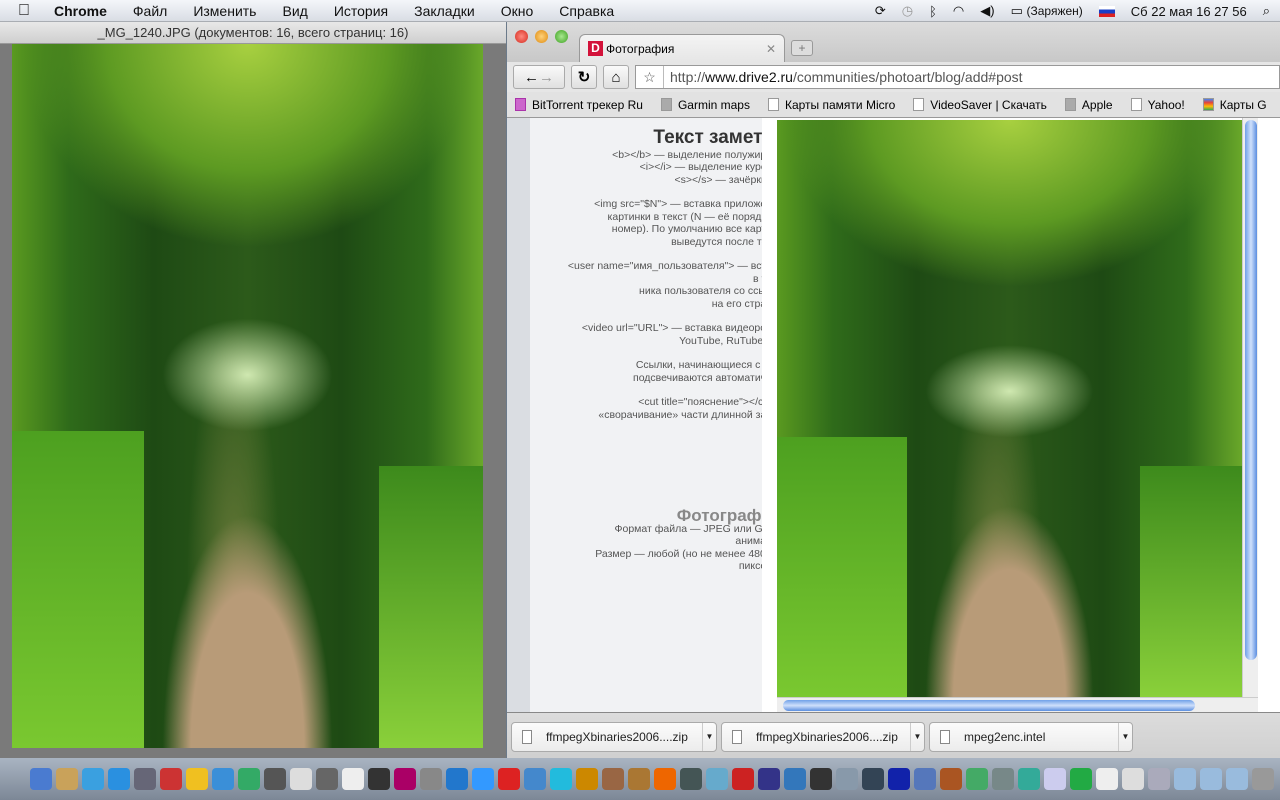  What do you see at coordinates (80, 11) in the screenshot?
I see `menu-app: Chrome` at bounding box center [80, 11].